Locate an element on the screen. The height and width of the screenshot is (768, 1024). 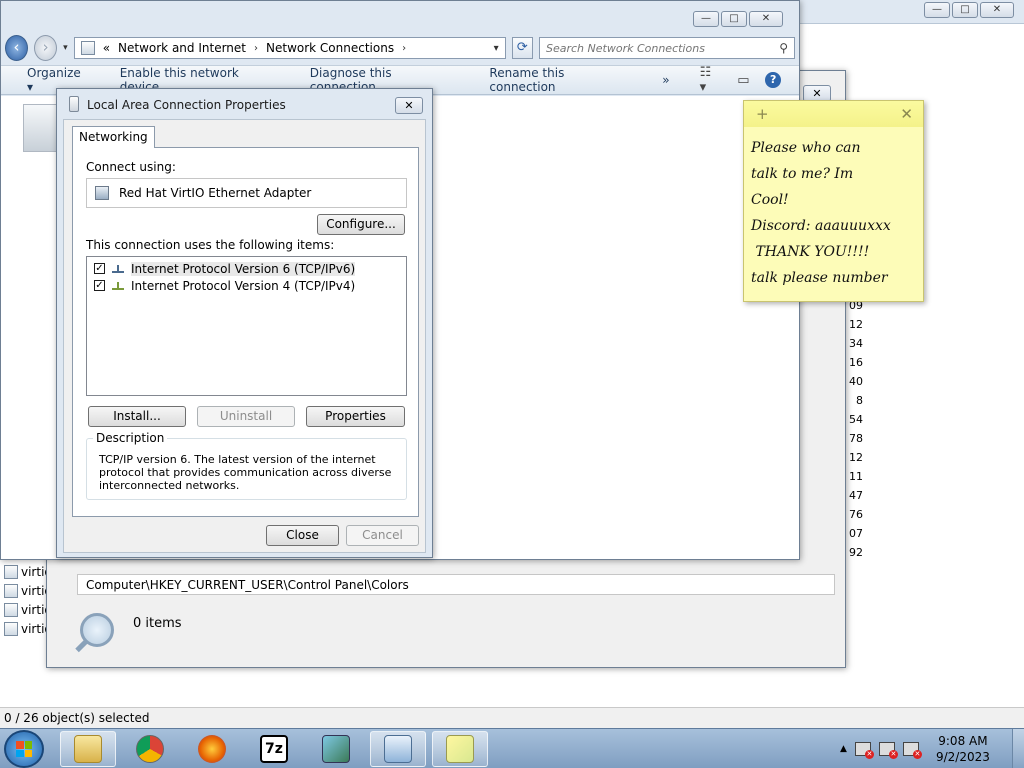
add-note-icon: + is located at coordinates (762, 114).